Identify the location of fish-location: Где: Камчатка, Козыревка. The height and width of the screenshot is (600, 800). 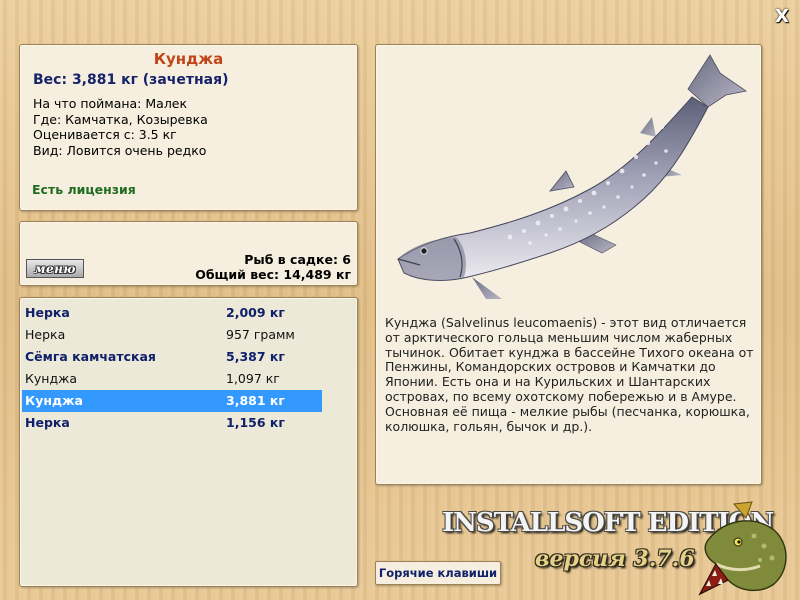
(120, 119).